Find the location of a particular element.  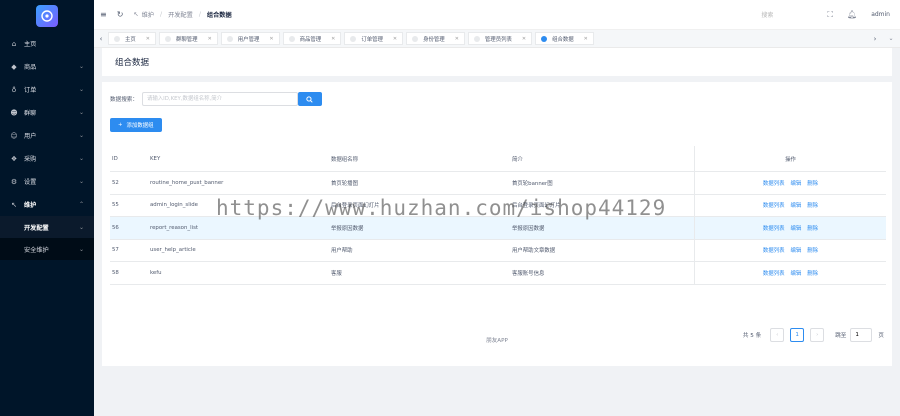

menu-toggle-icon: ≡ is located at coordinates (103, 14).